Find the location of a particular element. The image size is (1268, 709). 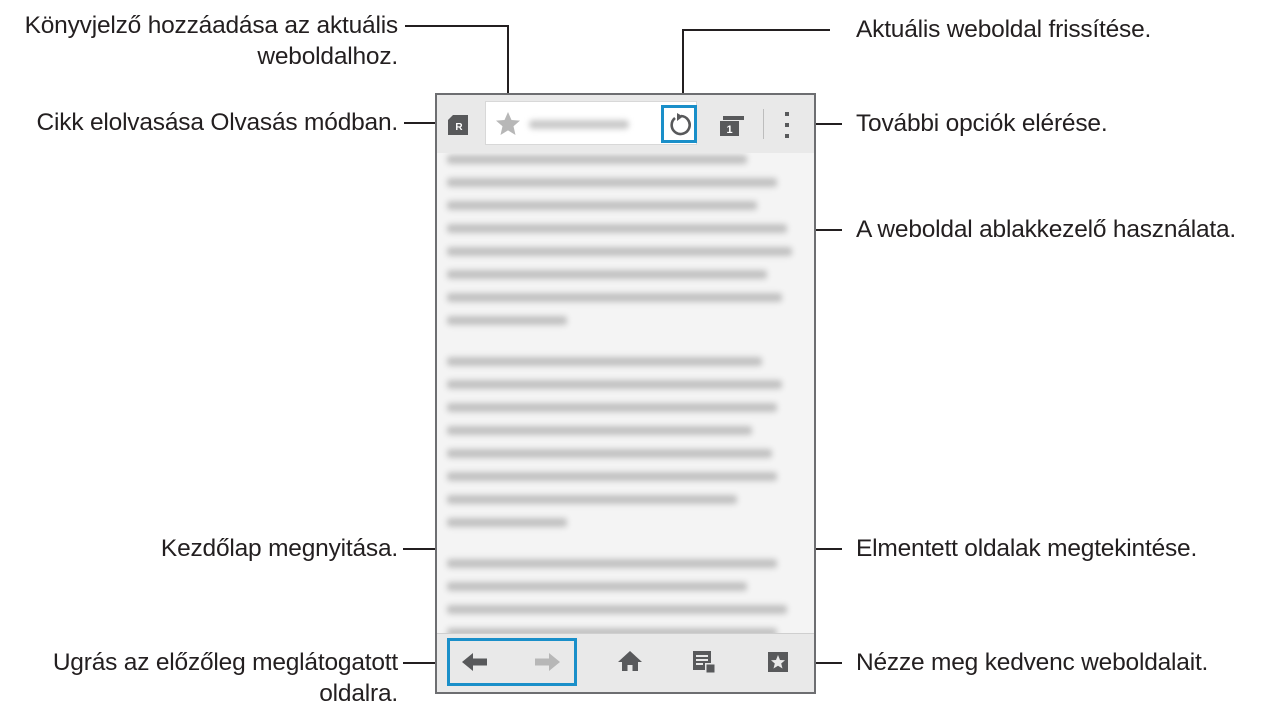

tabs-icon: 1 is located at coordinates (732, 126).